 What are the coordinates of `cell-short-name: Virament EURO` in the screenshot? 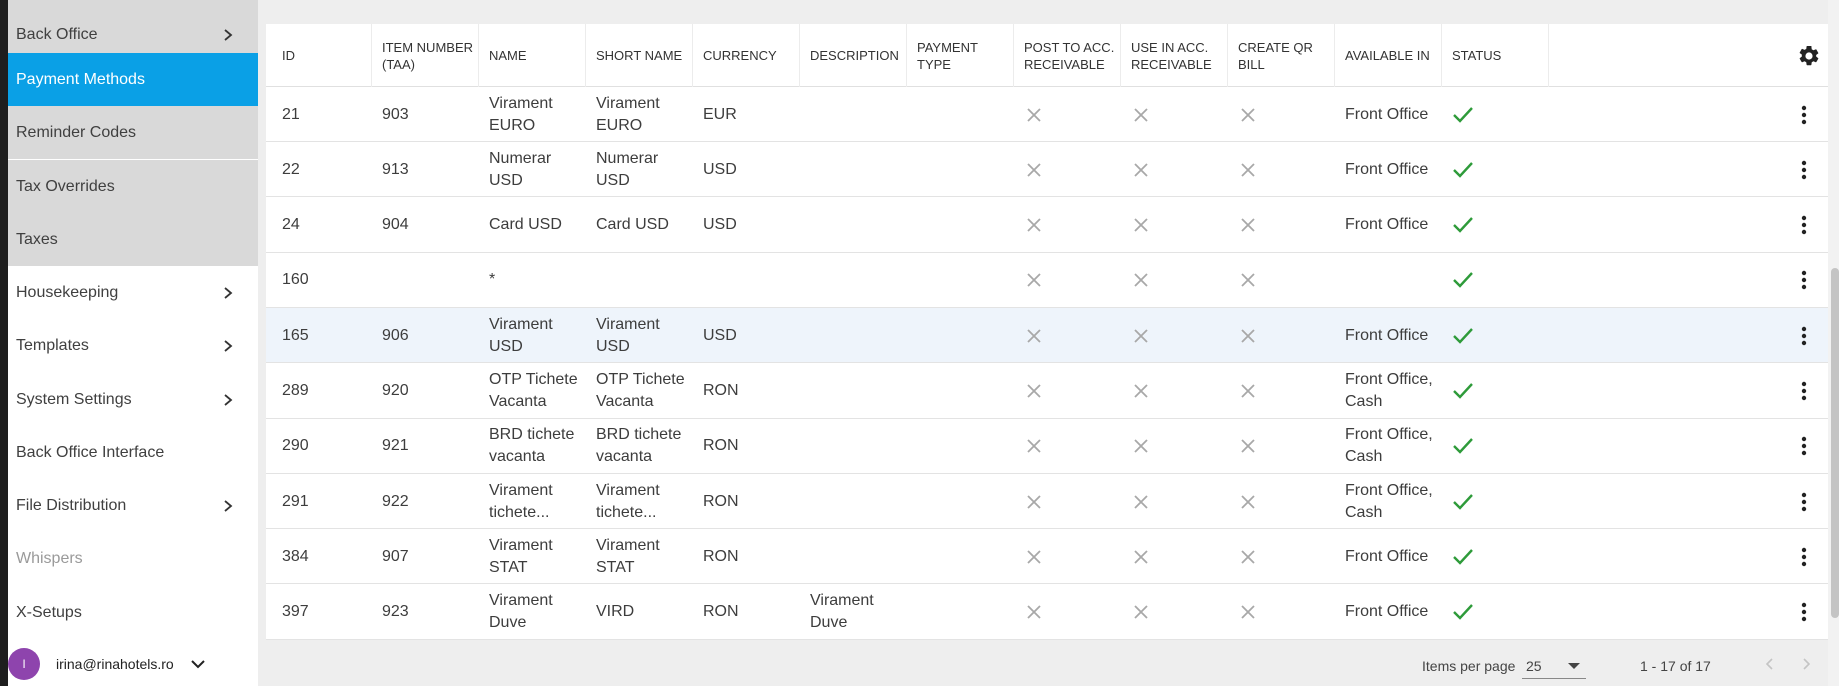 It's located at (639, 114).